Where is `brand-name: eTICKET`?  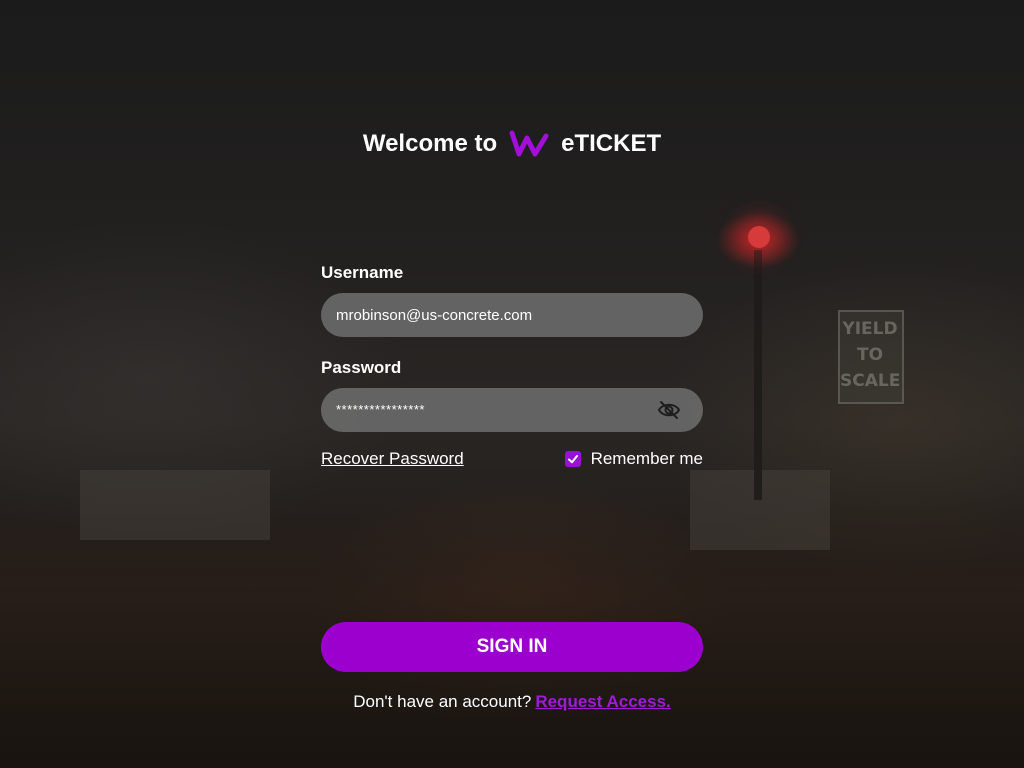 brand-name: eTICKET is located at coordinates (611, 143).